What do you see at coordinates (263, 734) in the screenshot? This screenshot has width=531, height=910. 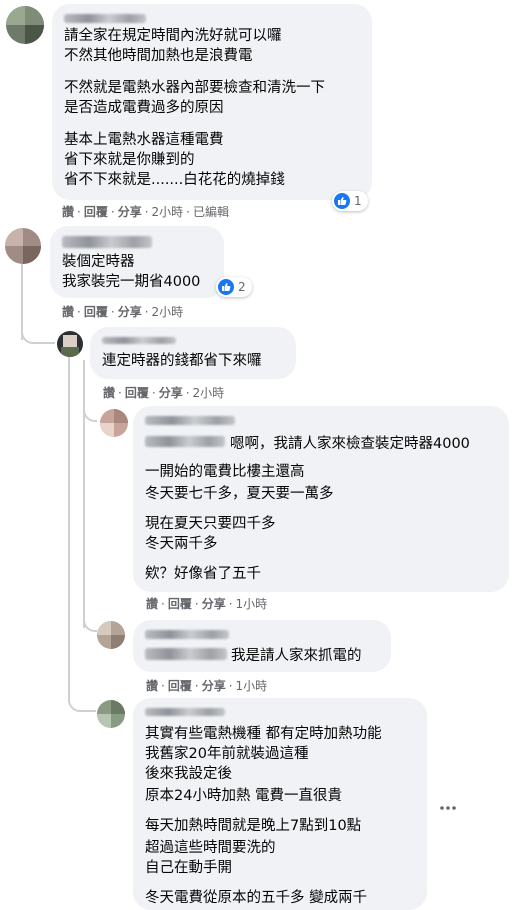 I see `comment-text: 其實有些電熱機種 都有定時加熱功能` at bounding box center [263, 734].